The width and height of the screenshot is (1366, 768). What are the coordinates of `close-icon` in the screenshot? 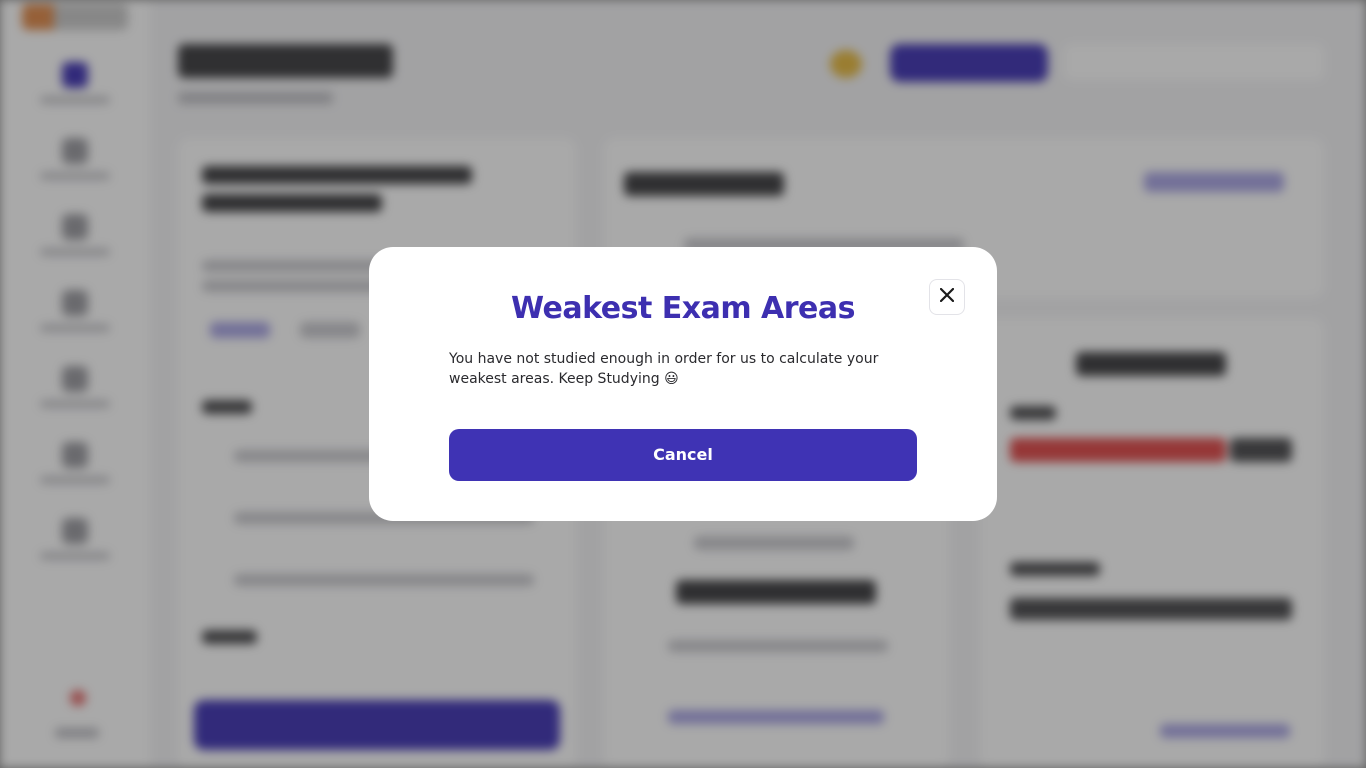 It's located at (947, 297).